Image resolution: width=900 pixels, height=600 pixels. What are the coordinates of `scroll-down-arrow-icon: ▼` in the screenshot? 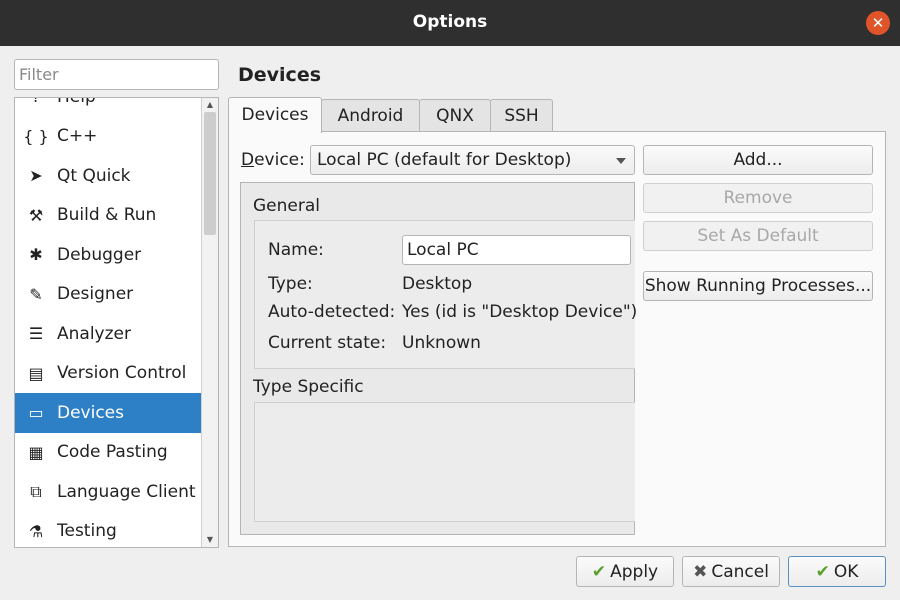 It's located at (210, 540).